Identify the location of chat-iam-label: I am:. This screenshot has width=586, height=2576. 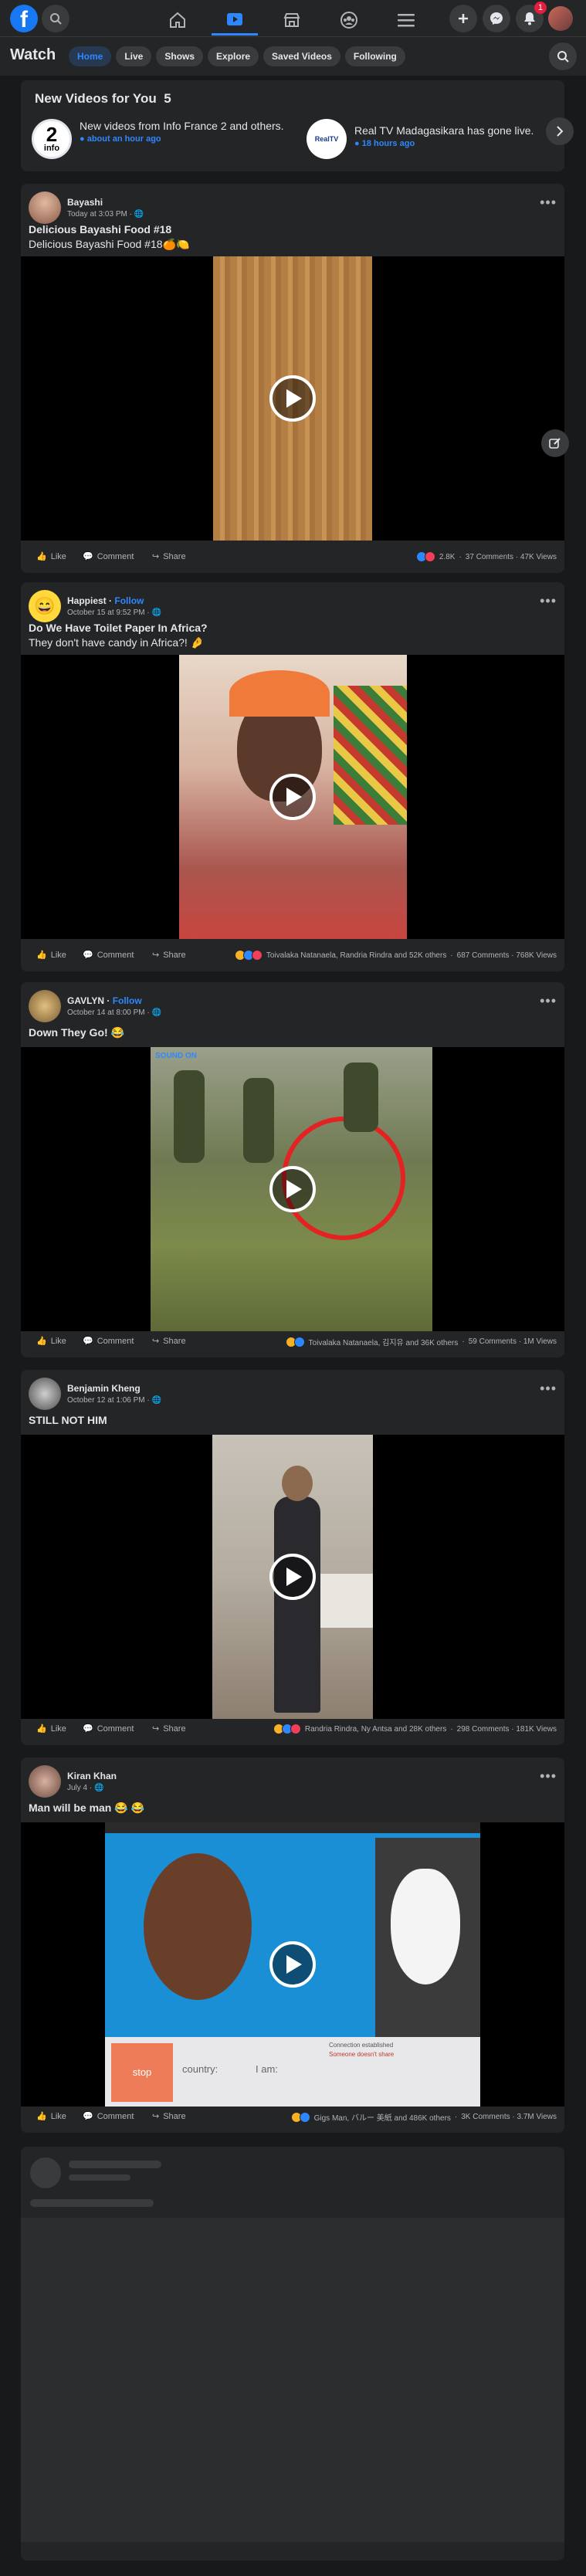
(267, 2069).